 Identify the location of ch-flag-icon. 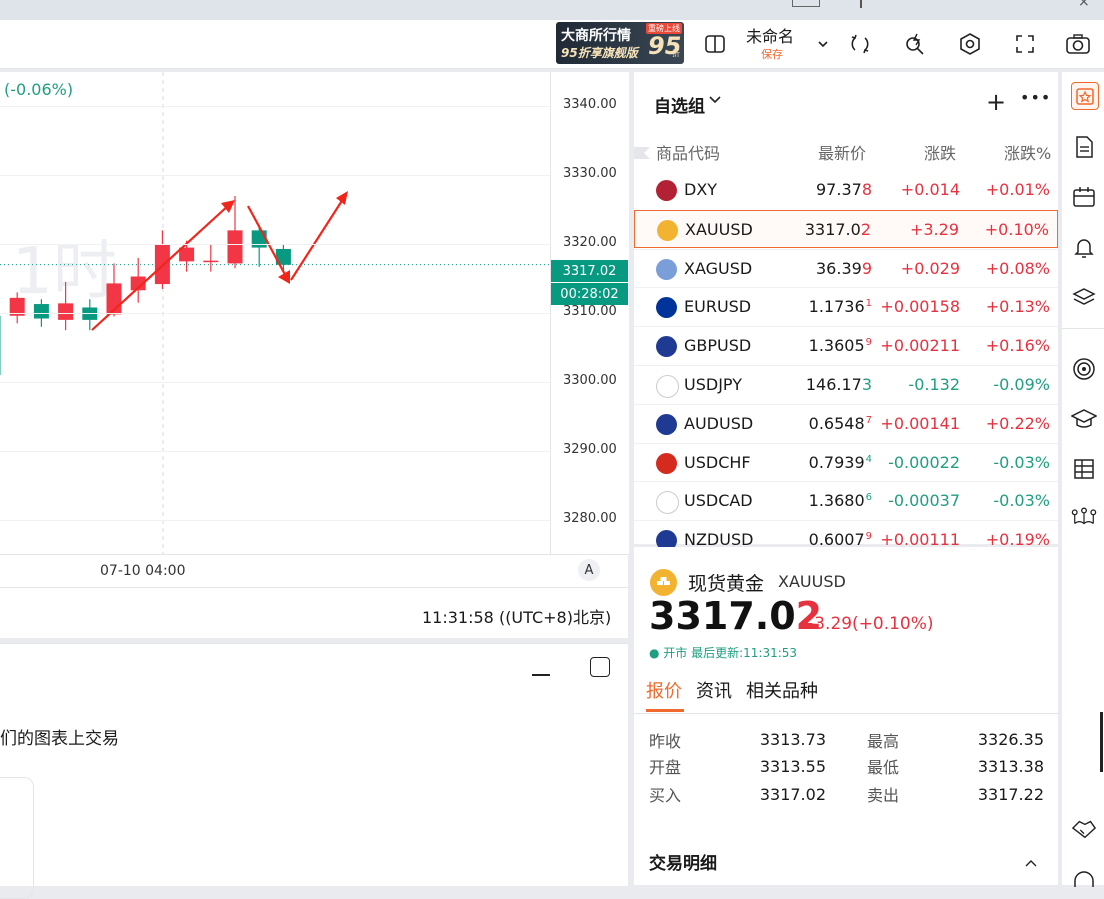
(666, 463).